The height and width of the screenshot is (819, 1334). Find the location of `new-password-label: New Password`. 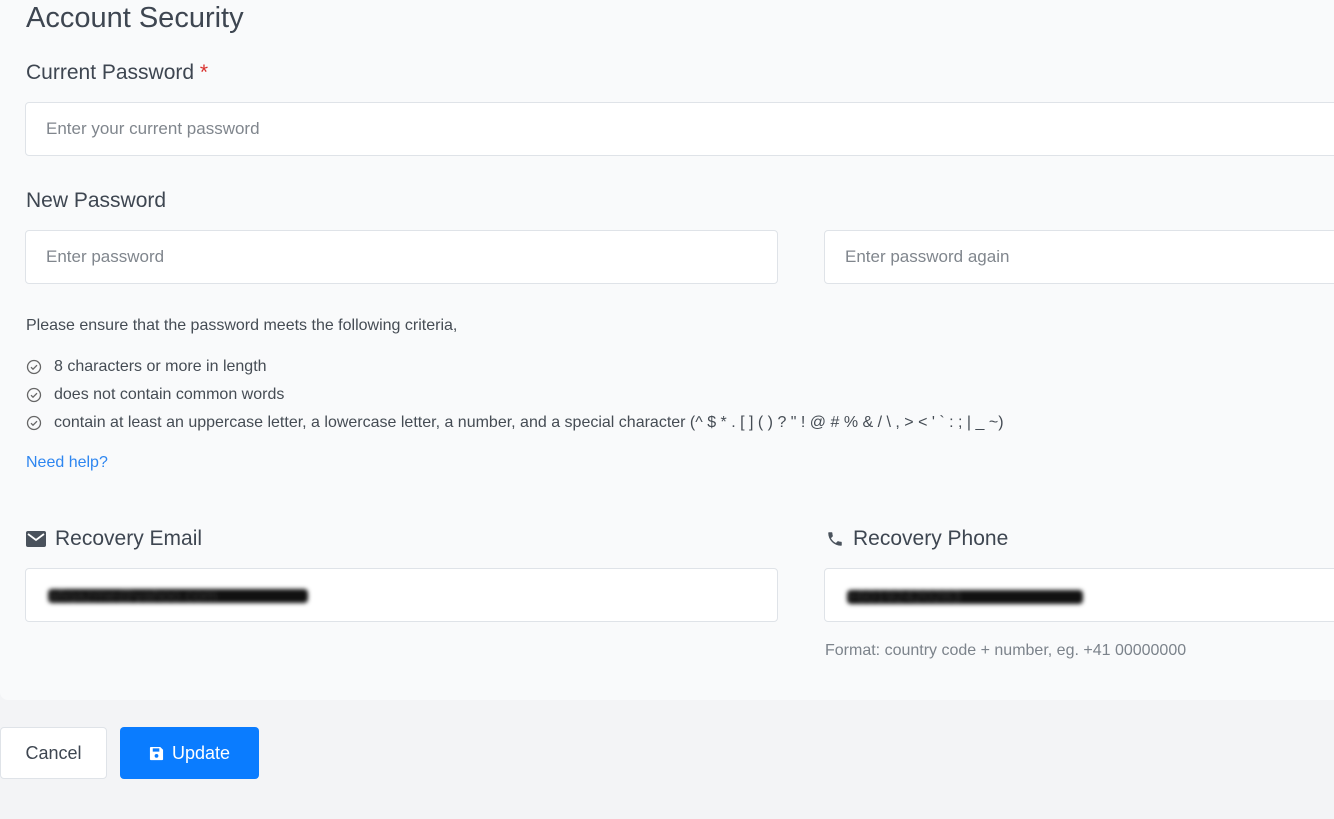

new-password-label: New Password is located at coordinates (96, 200).